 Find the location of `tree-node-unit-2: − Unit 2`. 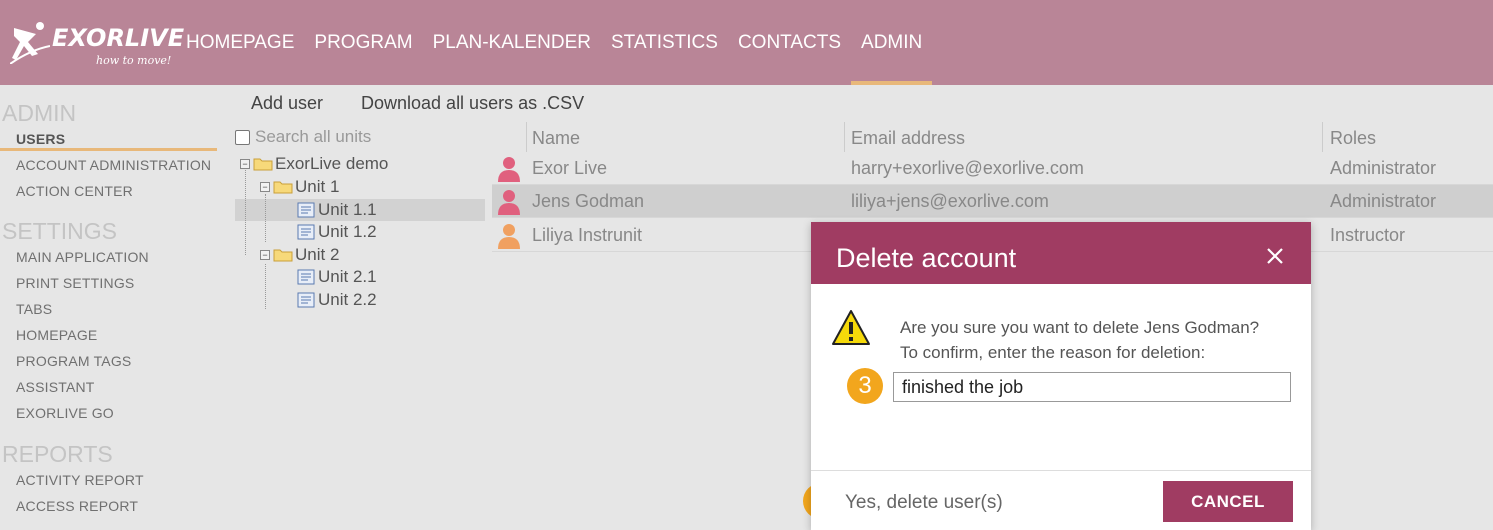

tree-node-unit-2: − Unit 2 is located at coordinates (299, 255).